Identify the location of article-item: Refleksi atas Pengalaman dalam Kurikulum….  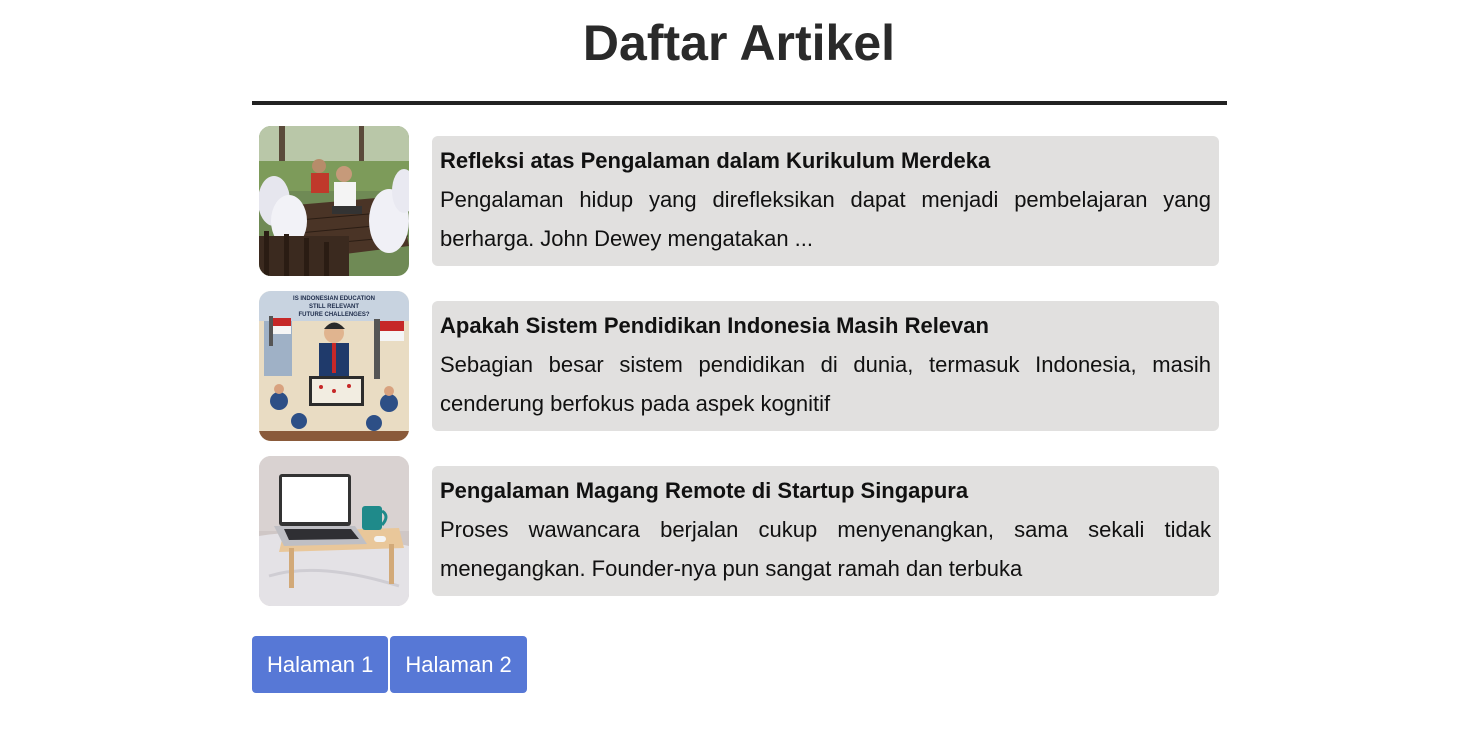
(740, 201).